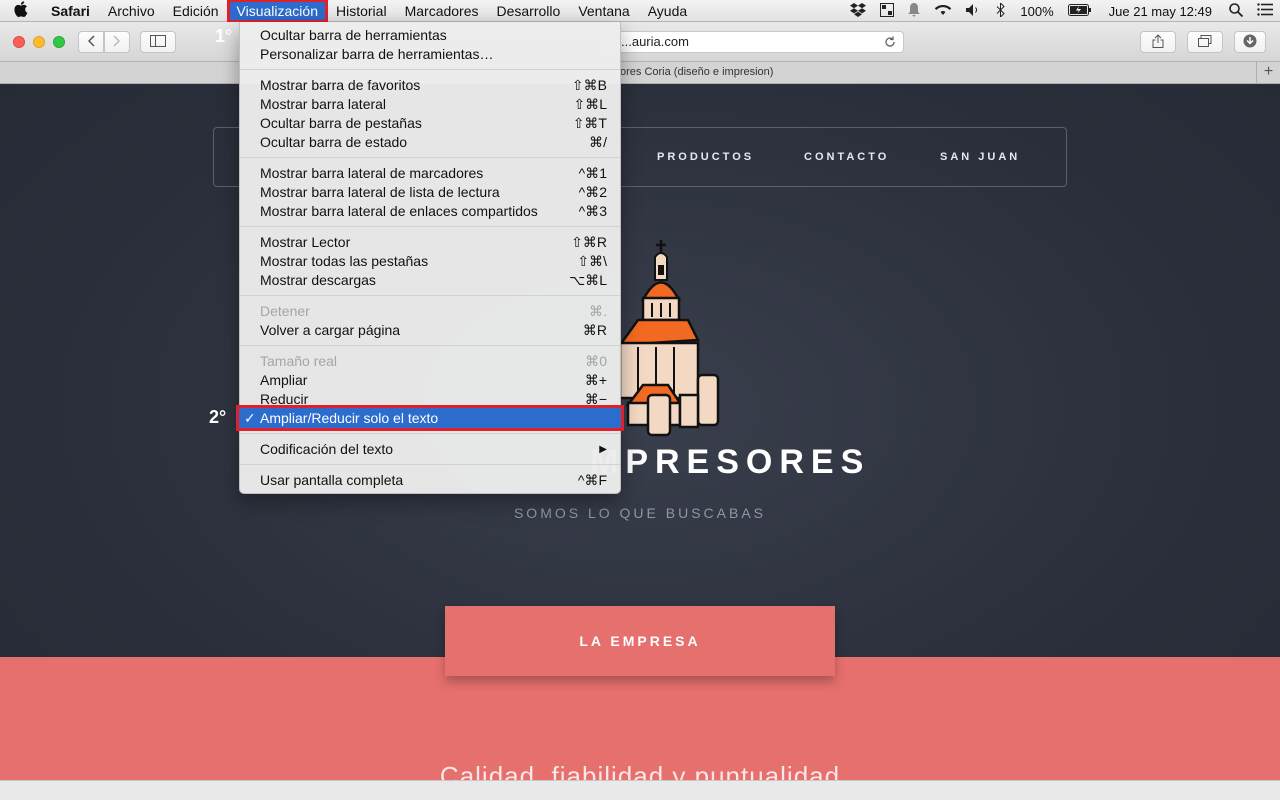  Describe the element at coordinates (858, 11) in the screenshot. I see `dropbox-icon` at that location.